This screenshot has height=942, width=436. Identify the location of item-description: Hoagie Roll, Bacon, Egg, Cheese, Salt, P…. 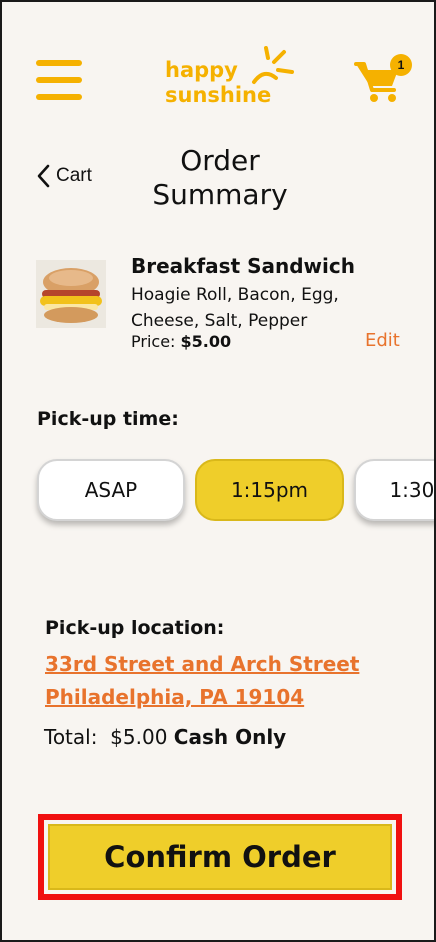
(235, 308).